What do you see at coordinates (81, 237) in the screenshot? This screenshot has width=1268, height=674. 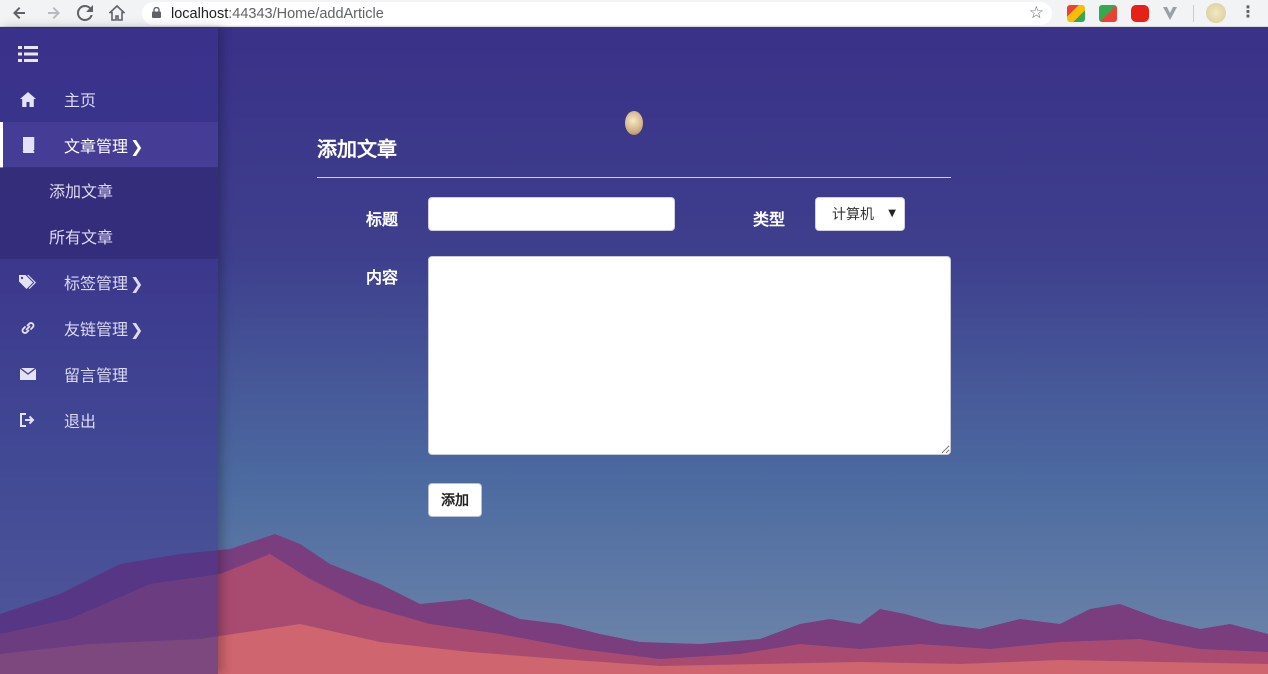 I see `submenu-item-label: 所有文章` at bounding box center [81, 237].